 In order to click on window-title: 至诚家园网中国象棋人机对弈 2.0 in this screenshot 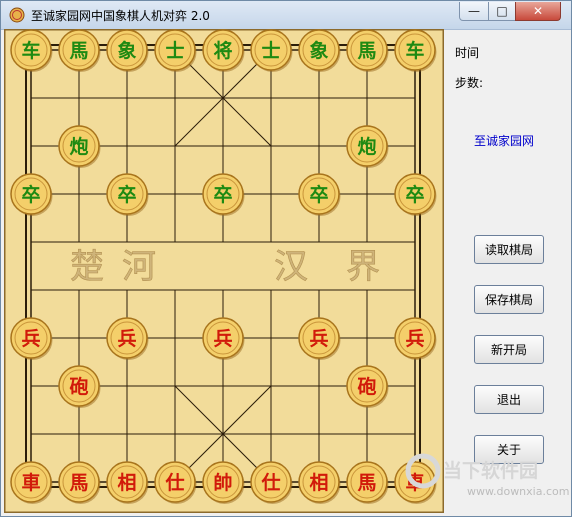, I will do `click(120, 16)`.